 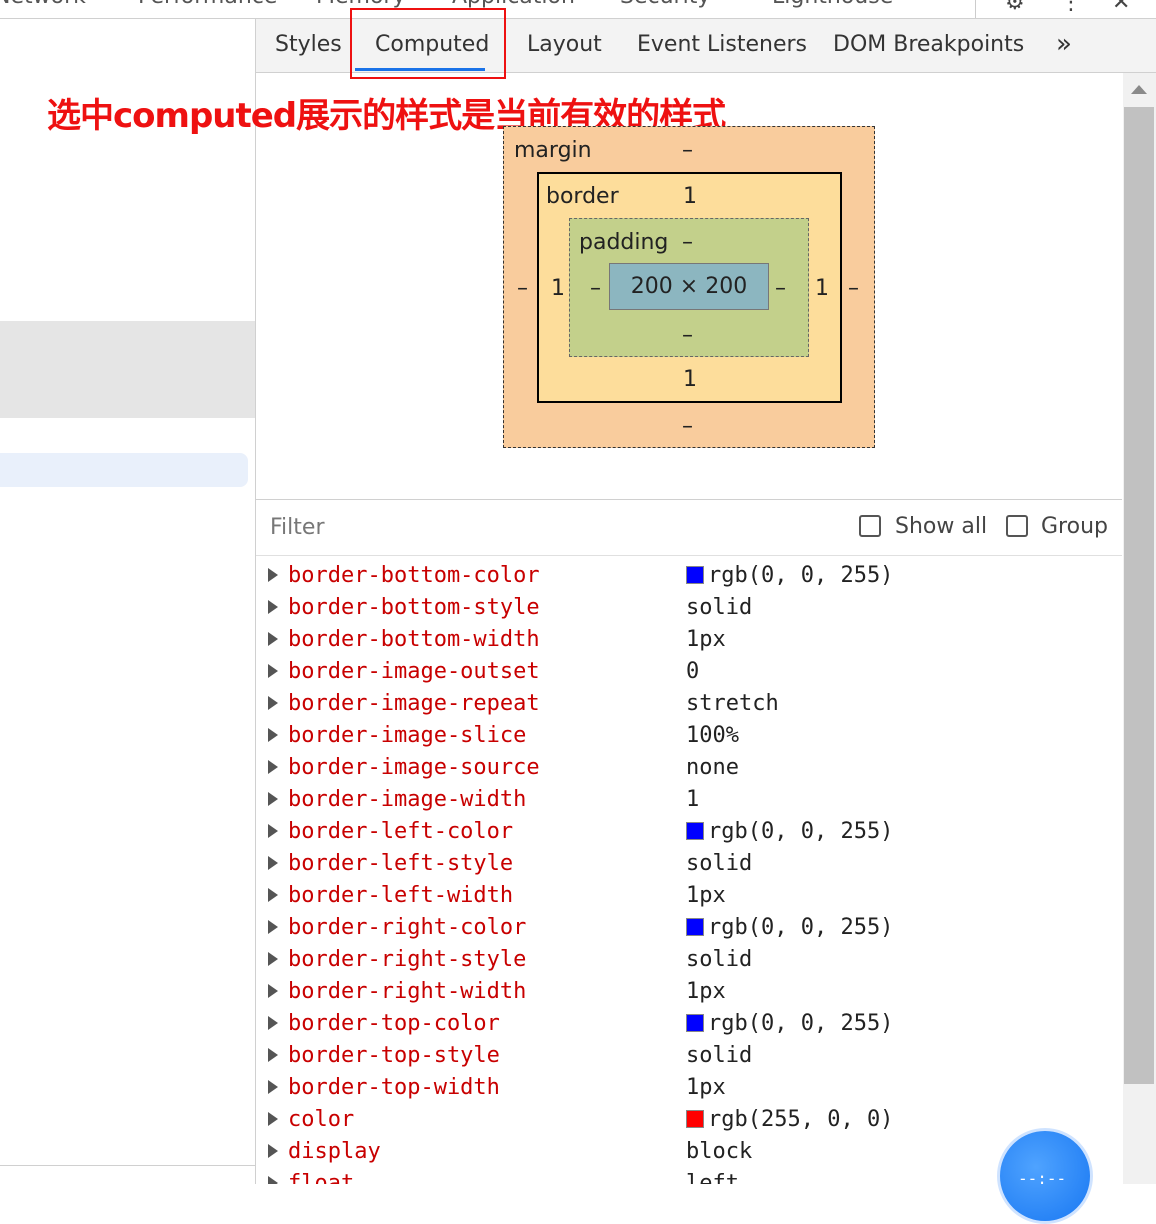 What do you see at coordinates (124, 470) in the screenshot?
I see `hovered-node-row` at bounding box center [124, 470].